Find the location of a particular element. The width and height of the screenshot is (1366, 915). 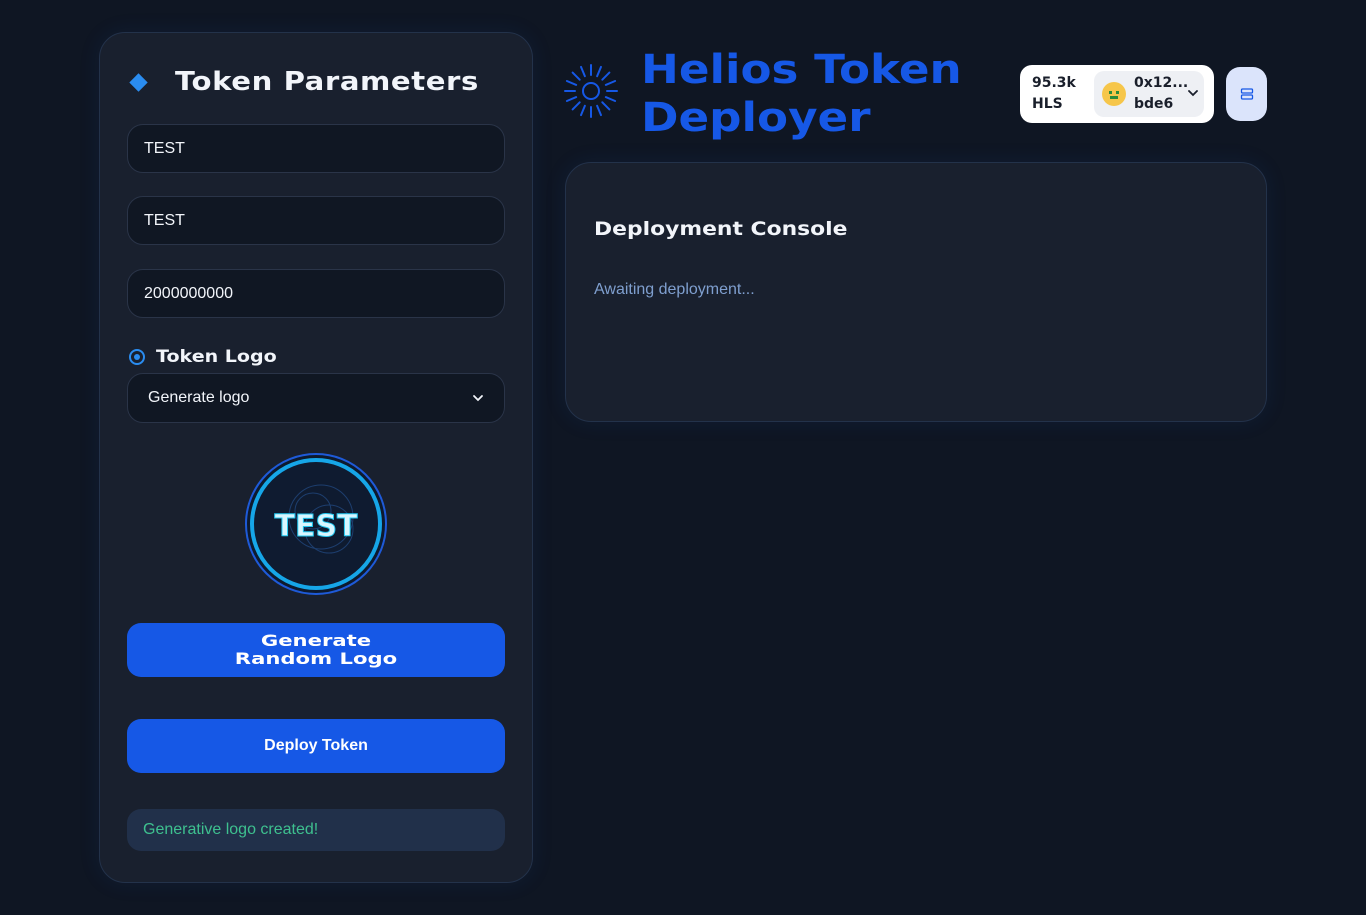

menu-icon is located at coordinates (1246, 94).